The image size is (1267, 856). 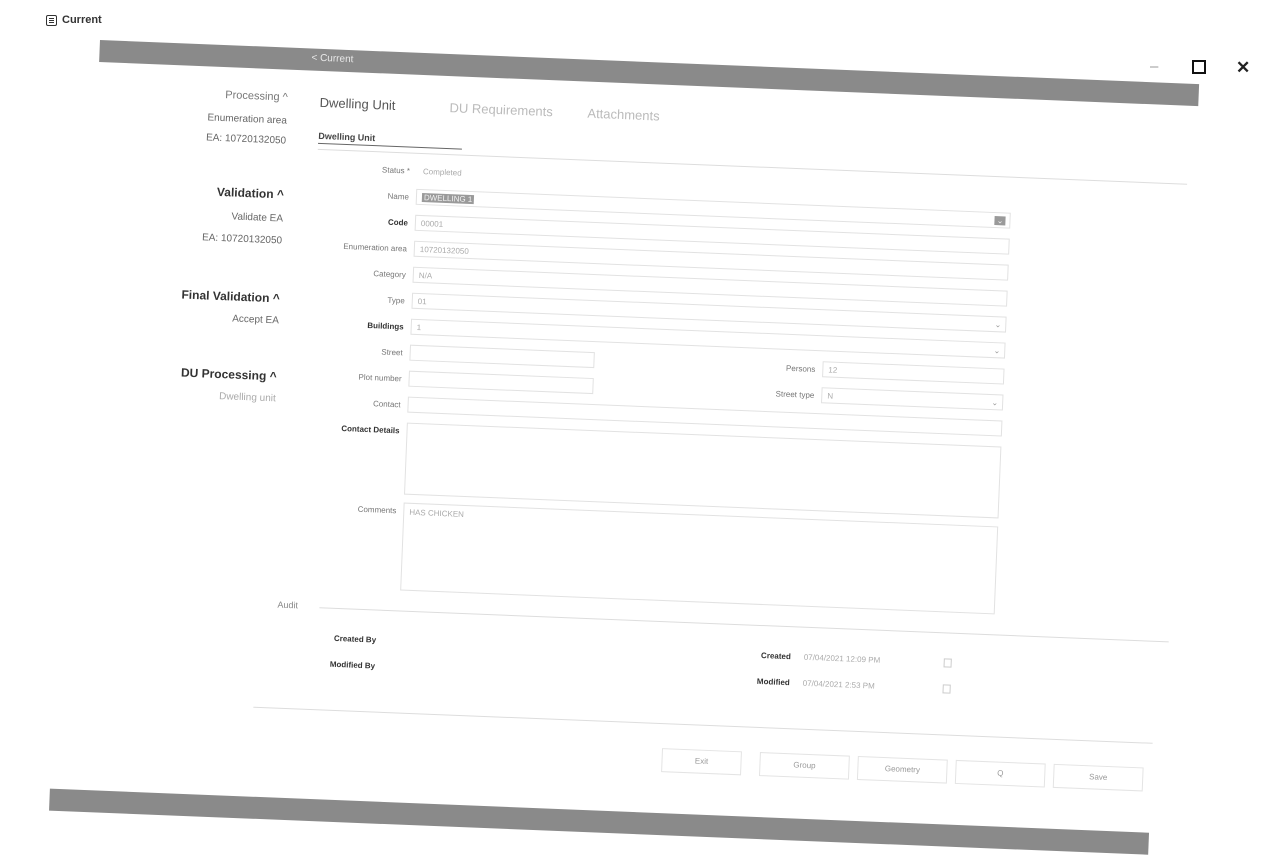 What do you see at coordinates (773, 682) in the screenshot?
I see `modified-label: Modified` at bounding box center [773, 682].